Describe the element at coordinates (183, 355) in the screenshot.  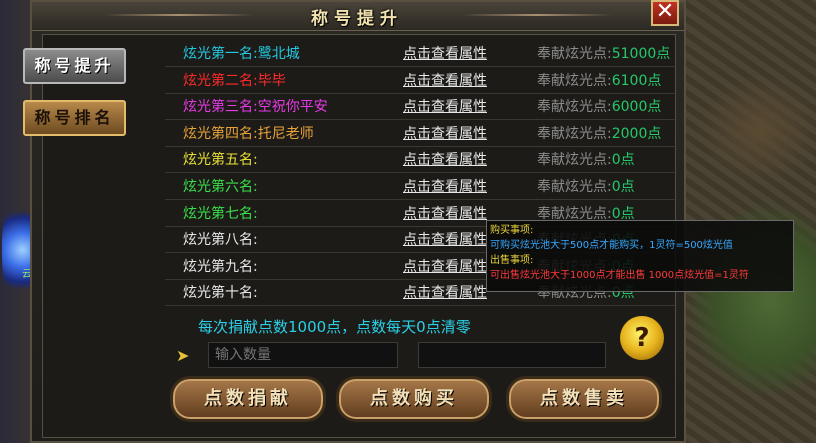
I see `arrow-right-icon: ➤` at that location.